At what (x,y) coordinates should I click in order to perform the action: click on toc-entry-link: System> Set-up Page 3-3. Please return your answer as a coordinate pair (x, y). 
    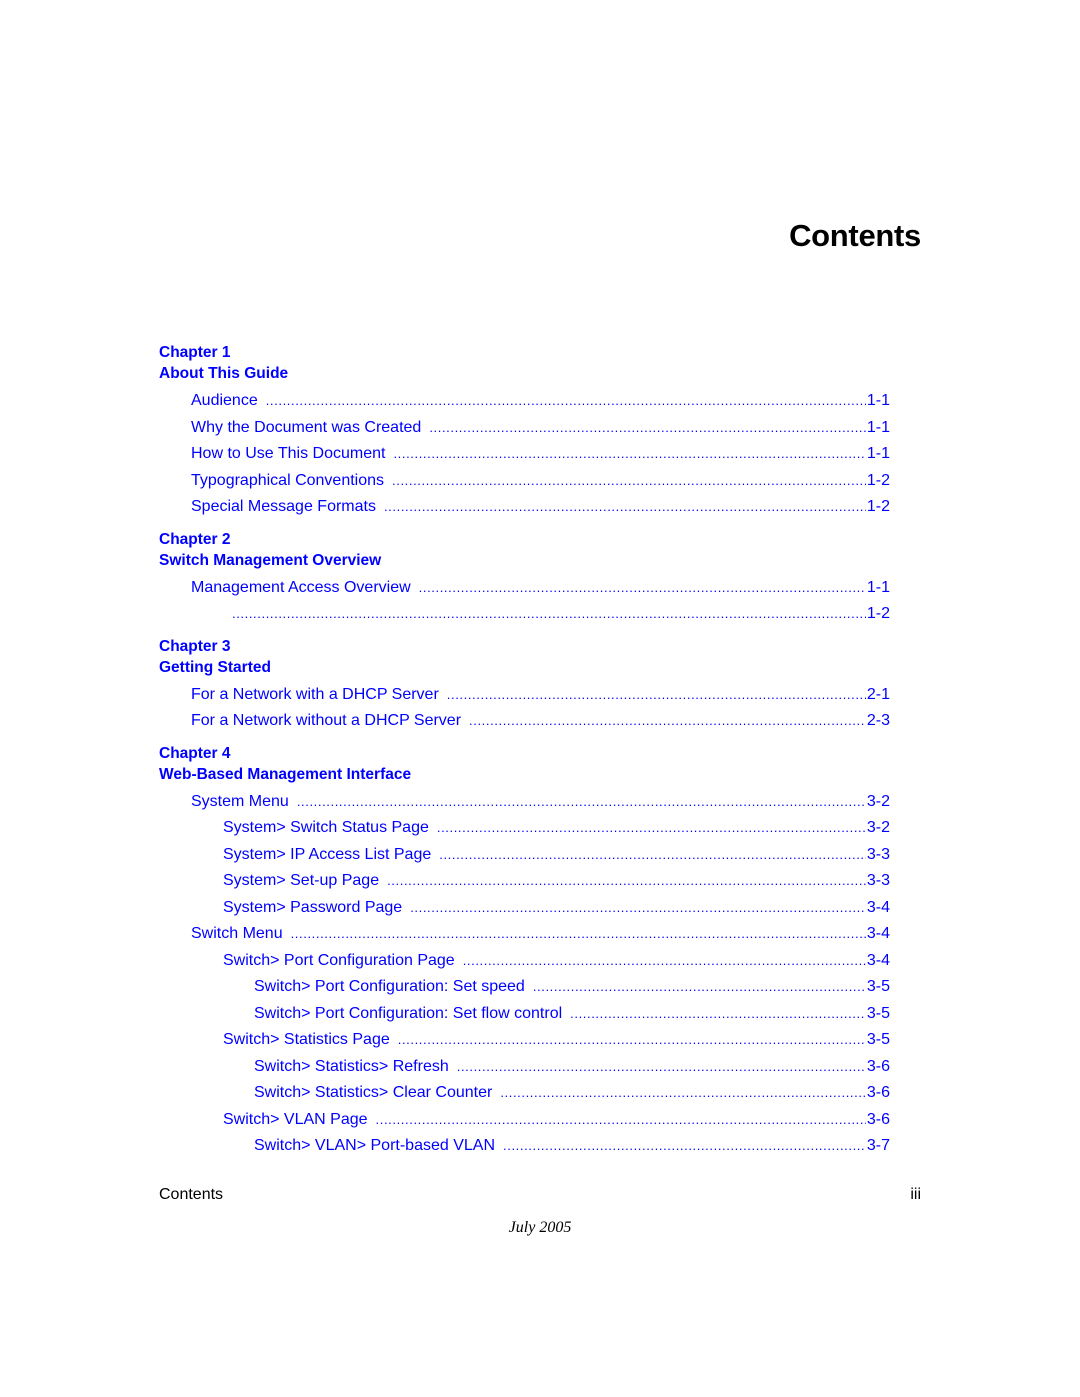
    Looking at the image, I should click on (524, 885).